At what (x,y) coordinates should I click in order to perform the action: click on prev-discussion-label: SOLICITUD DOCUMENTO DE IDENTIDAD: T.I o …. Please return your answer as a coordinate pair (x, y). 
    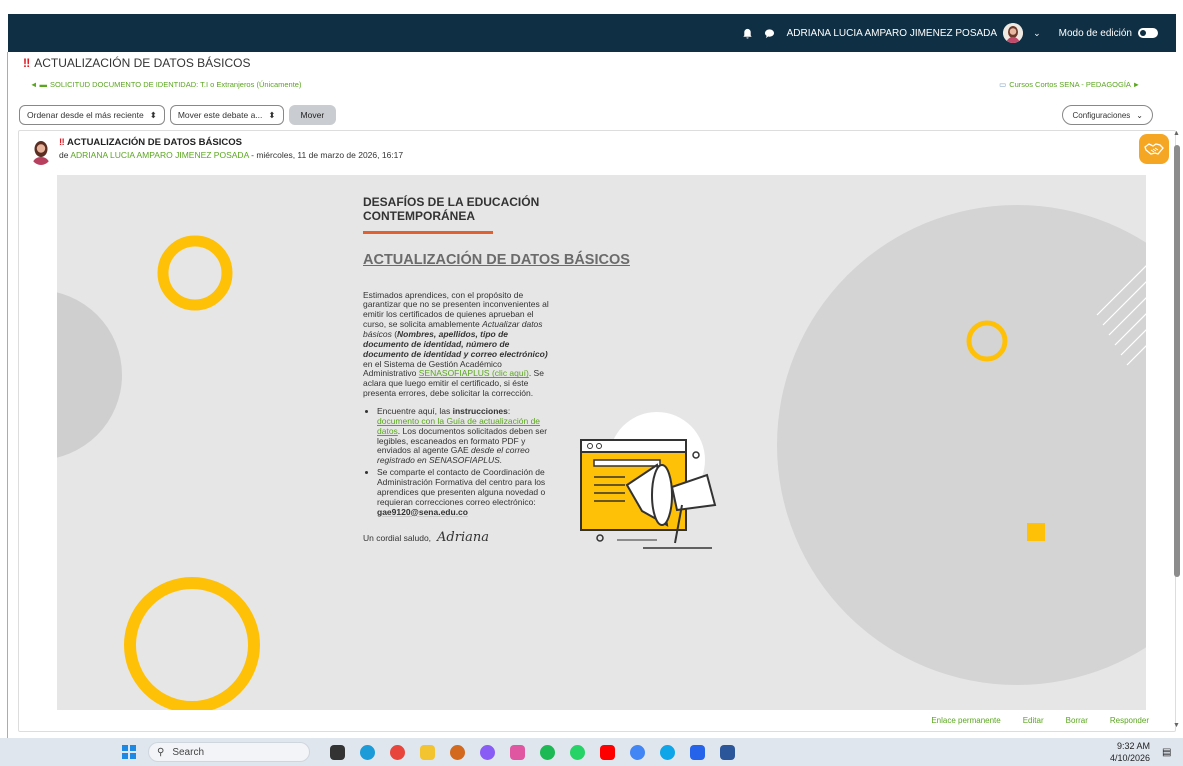
    Looking at the image, I should click on (176, 84).